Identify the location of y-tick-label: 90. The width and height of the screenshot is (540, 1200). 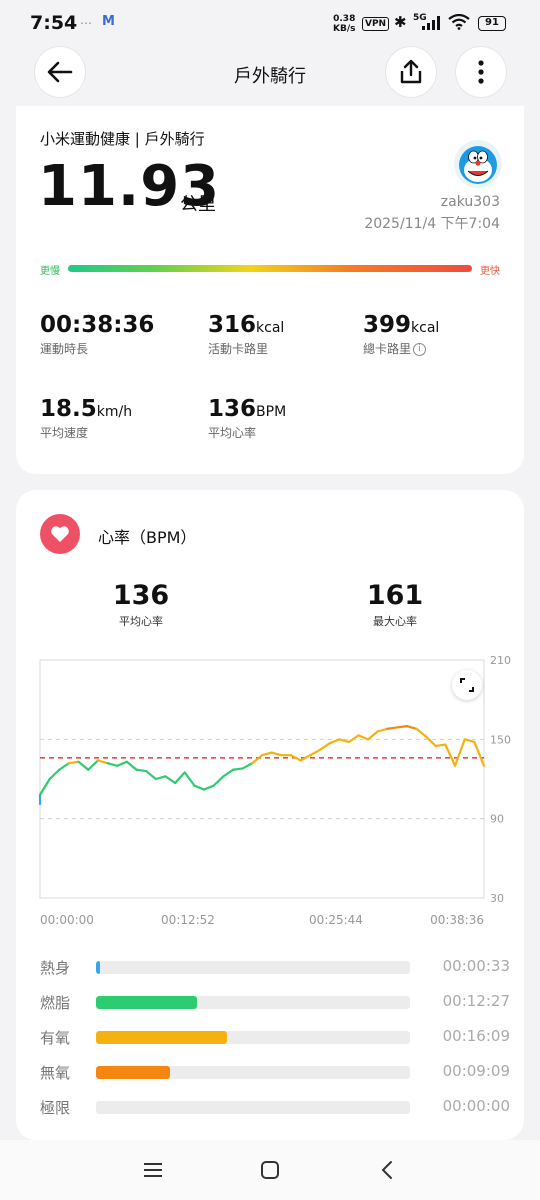
(497, 819).